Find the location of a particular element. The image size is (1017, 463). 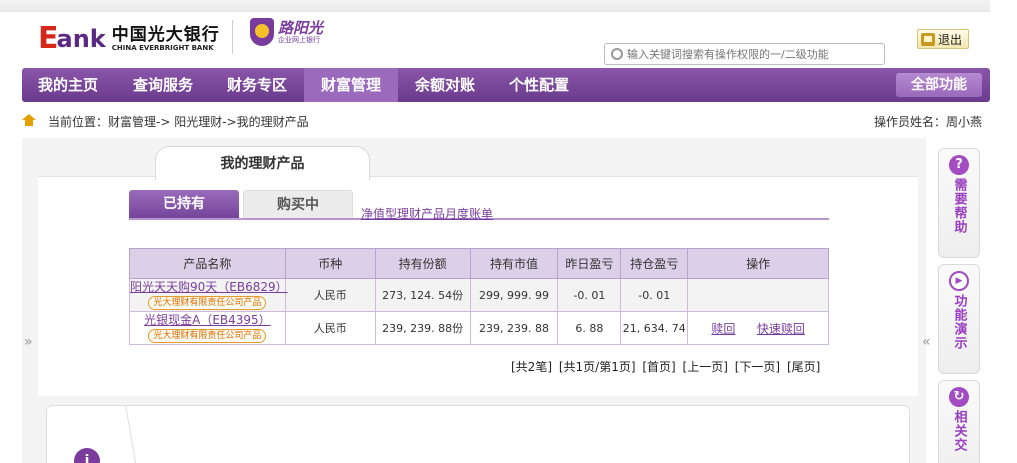

product-name-link: 阳光天天购90天（EB6829） is located at coordinates (209, 287).